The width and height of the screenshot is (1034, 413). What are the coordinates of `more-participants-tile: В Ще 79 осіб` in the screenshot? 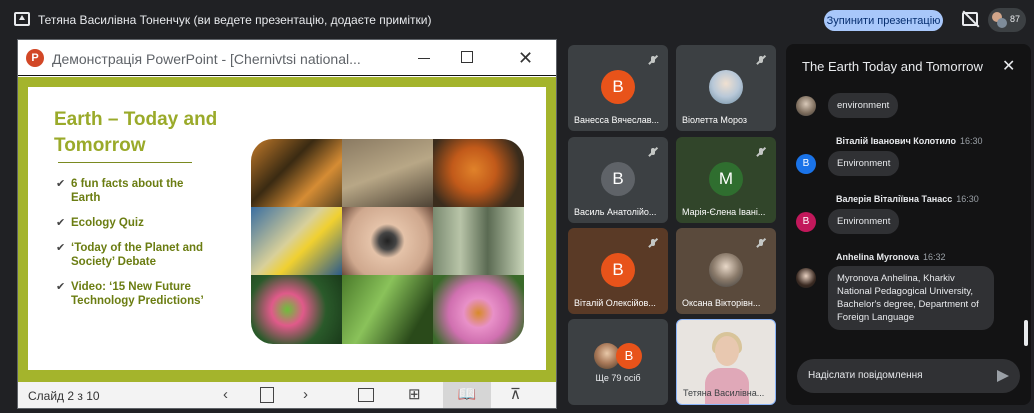 It's located at (618, 362).